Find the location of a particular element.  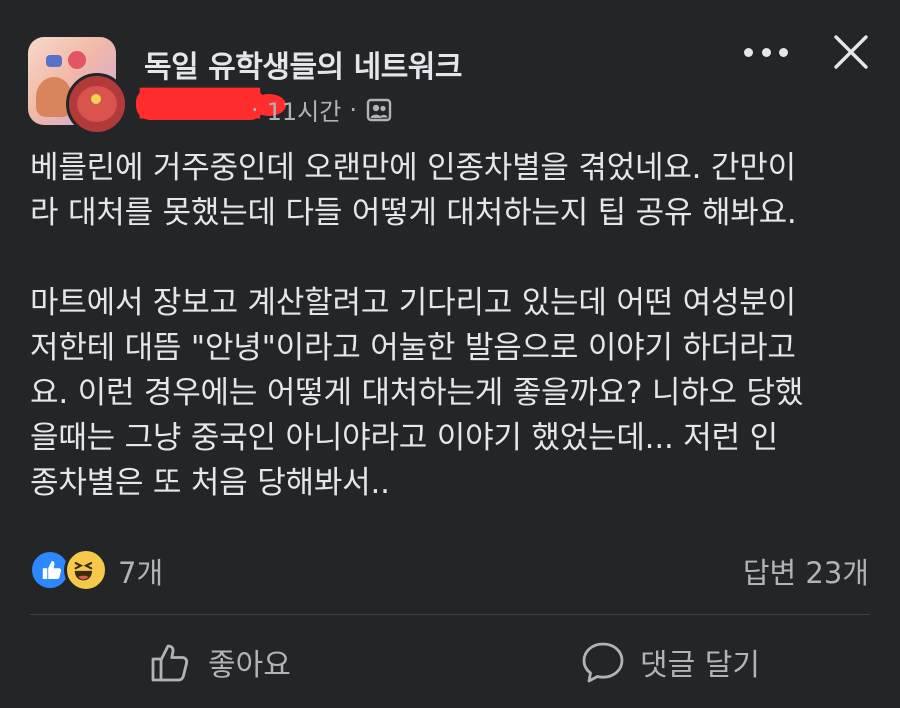

close-icon is located at coordinates (851, 52).